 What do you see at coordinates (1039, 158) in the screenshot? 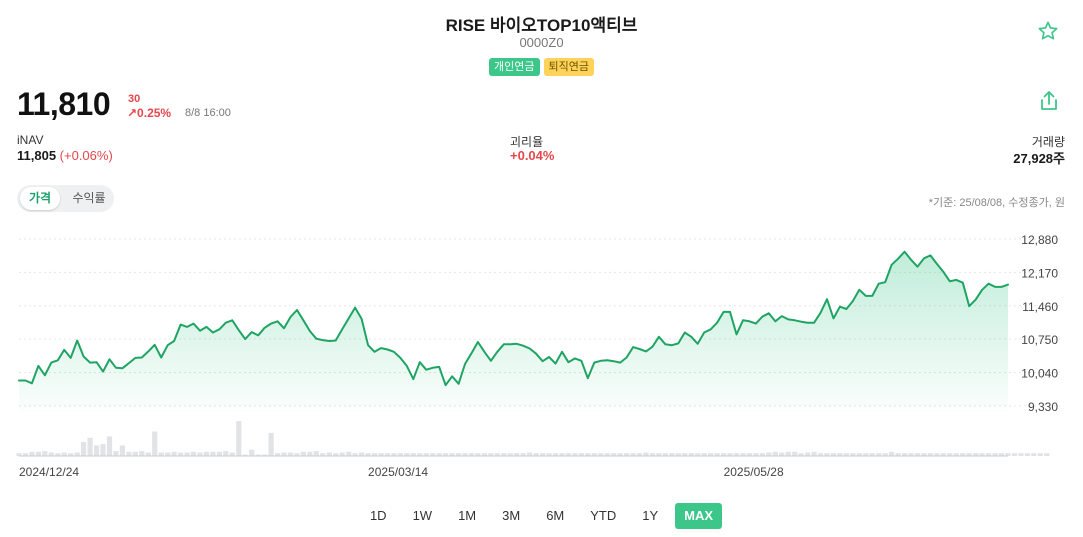
I see `volume-value: 27,928주` at bounding box center [1039, 158].